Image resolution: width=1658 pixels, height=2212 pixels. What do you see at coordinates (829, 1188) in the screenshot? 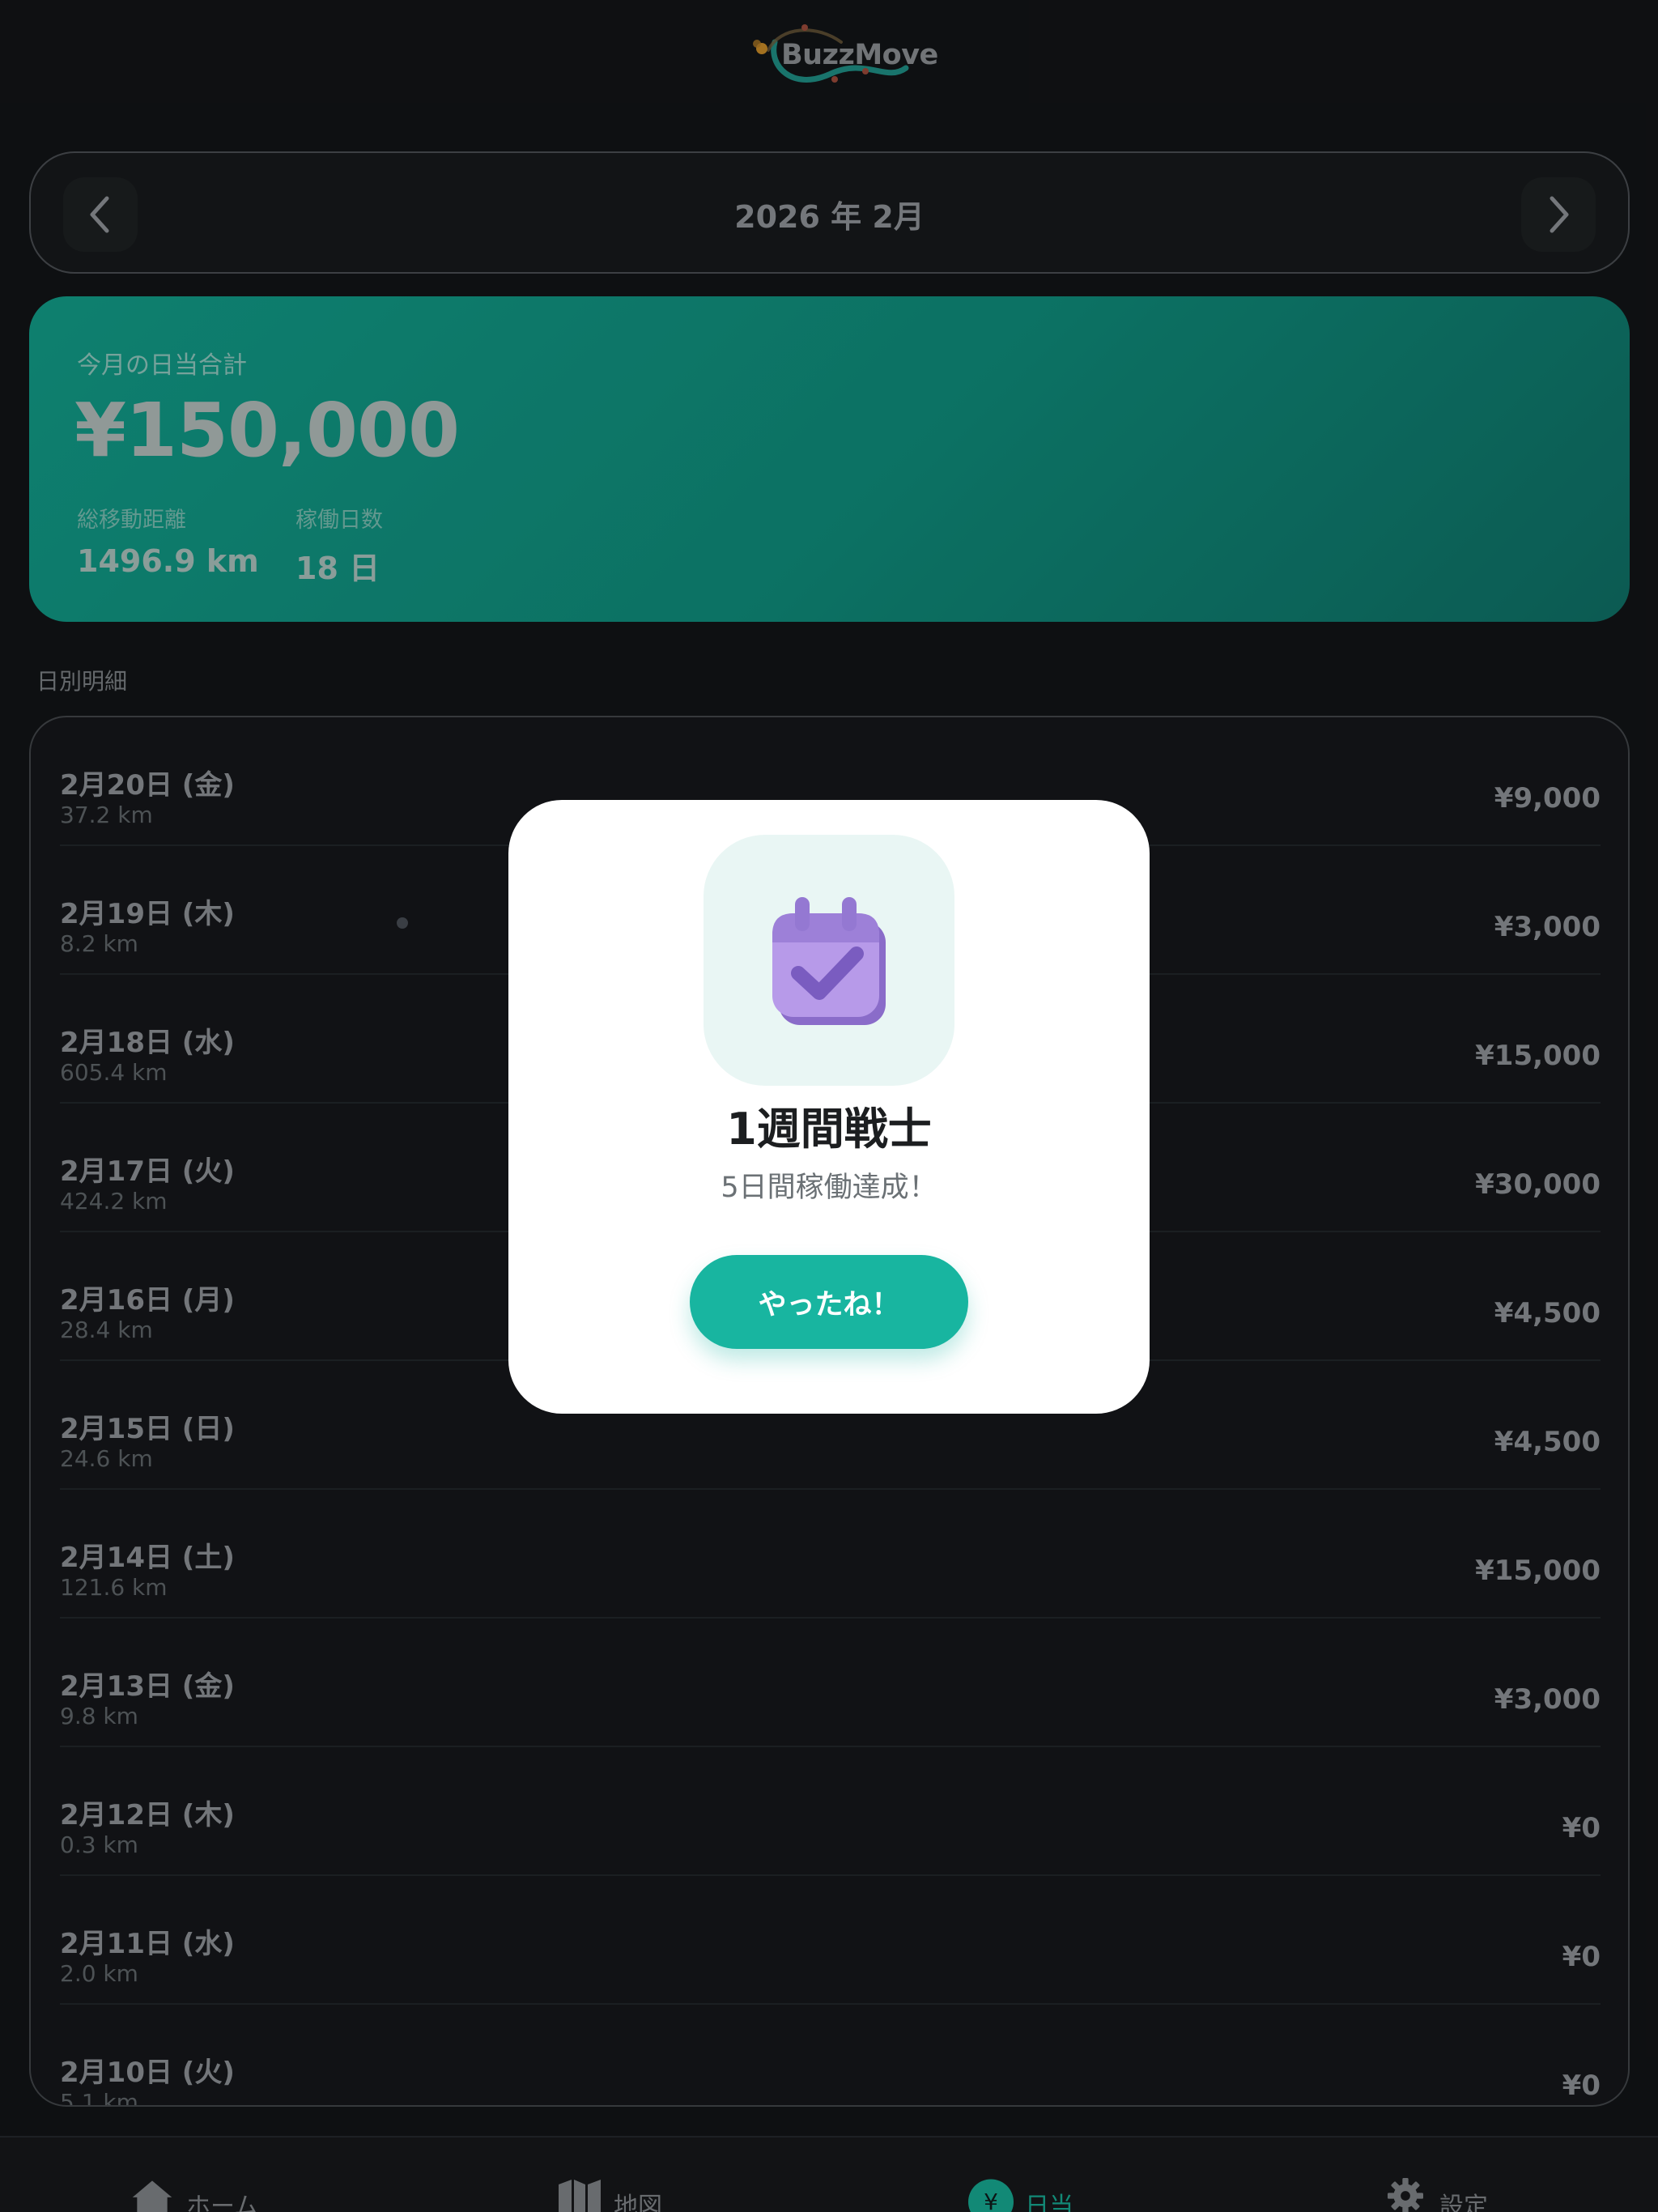
I see `modal-subtitle: 5日間稼働達成！` at bounding box center [829, 1188].